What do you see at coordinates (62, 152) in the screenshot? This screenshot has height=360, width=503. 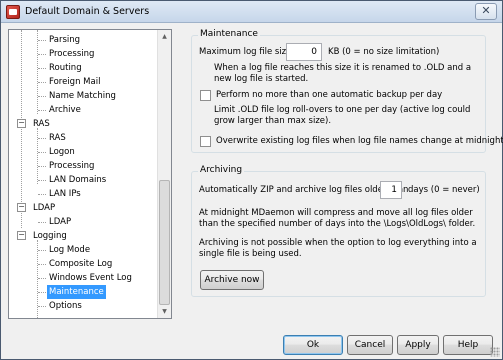 I see `tree-item: Logon` at bounding box center [62, 152].